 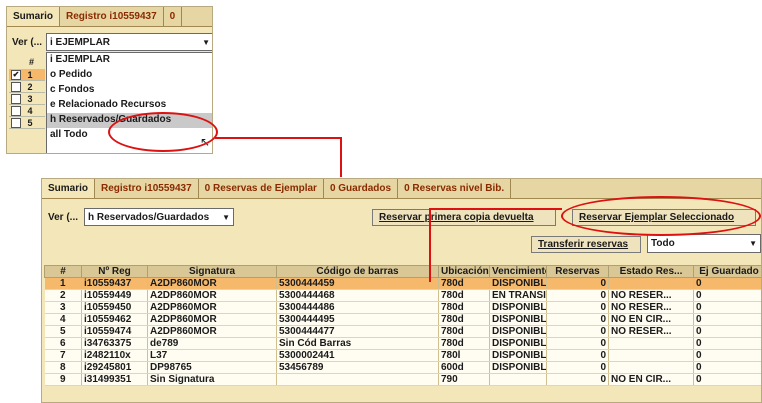 I want to click on table-cell: 7, so click(x=63, y=355).